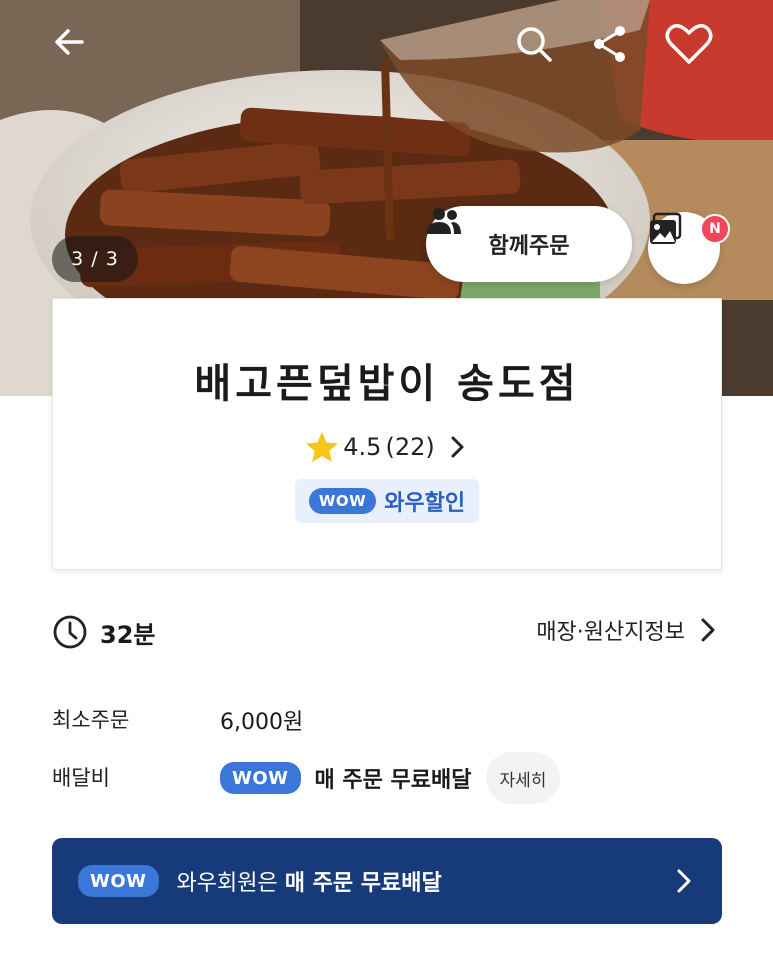 Image resolution: width=773 pixels, height=965 pixels. Describe the element at coordinates (523, 778) in the screenshot. I see `fee-detail-button: 자세히` at that location.